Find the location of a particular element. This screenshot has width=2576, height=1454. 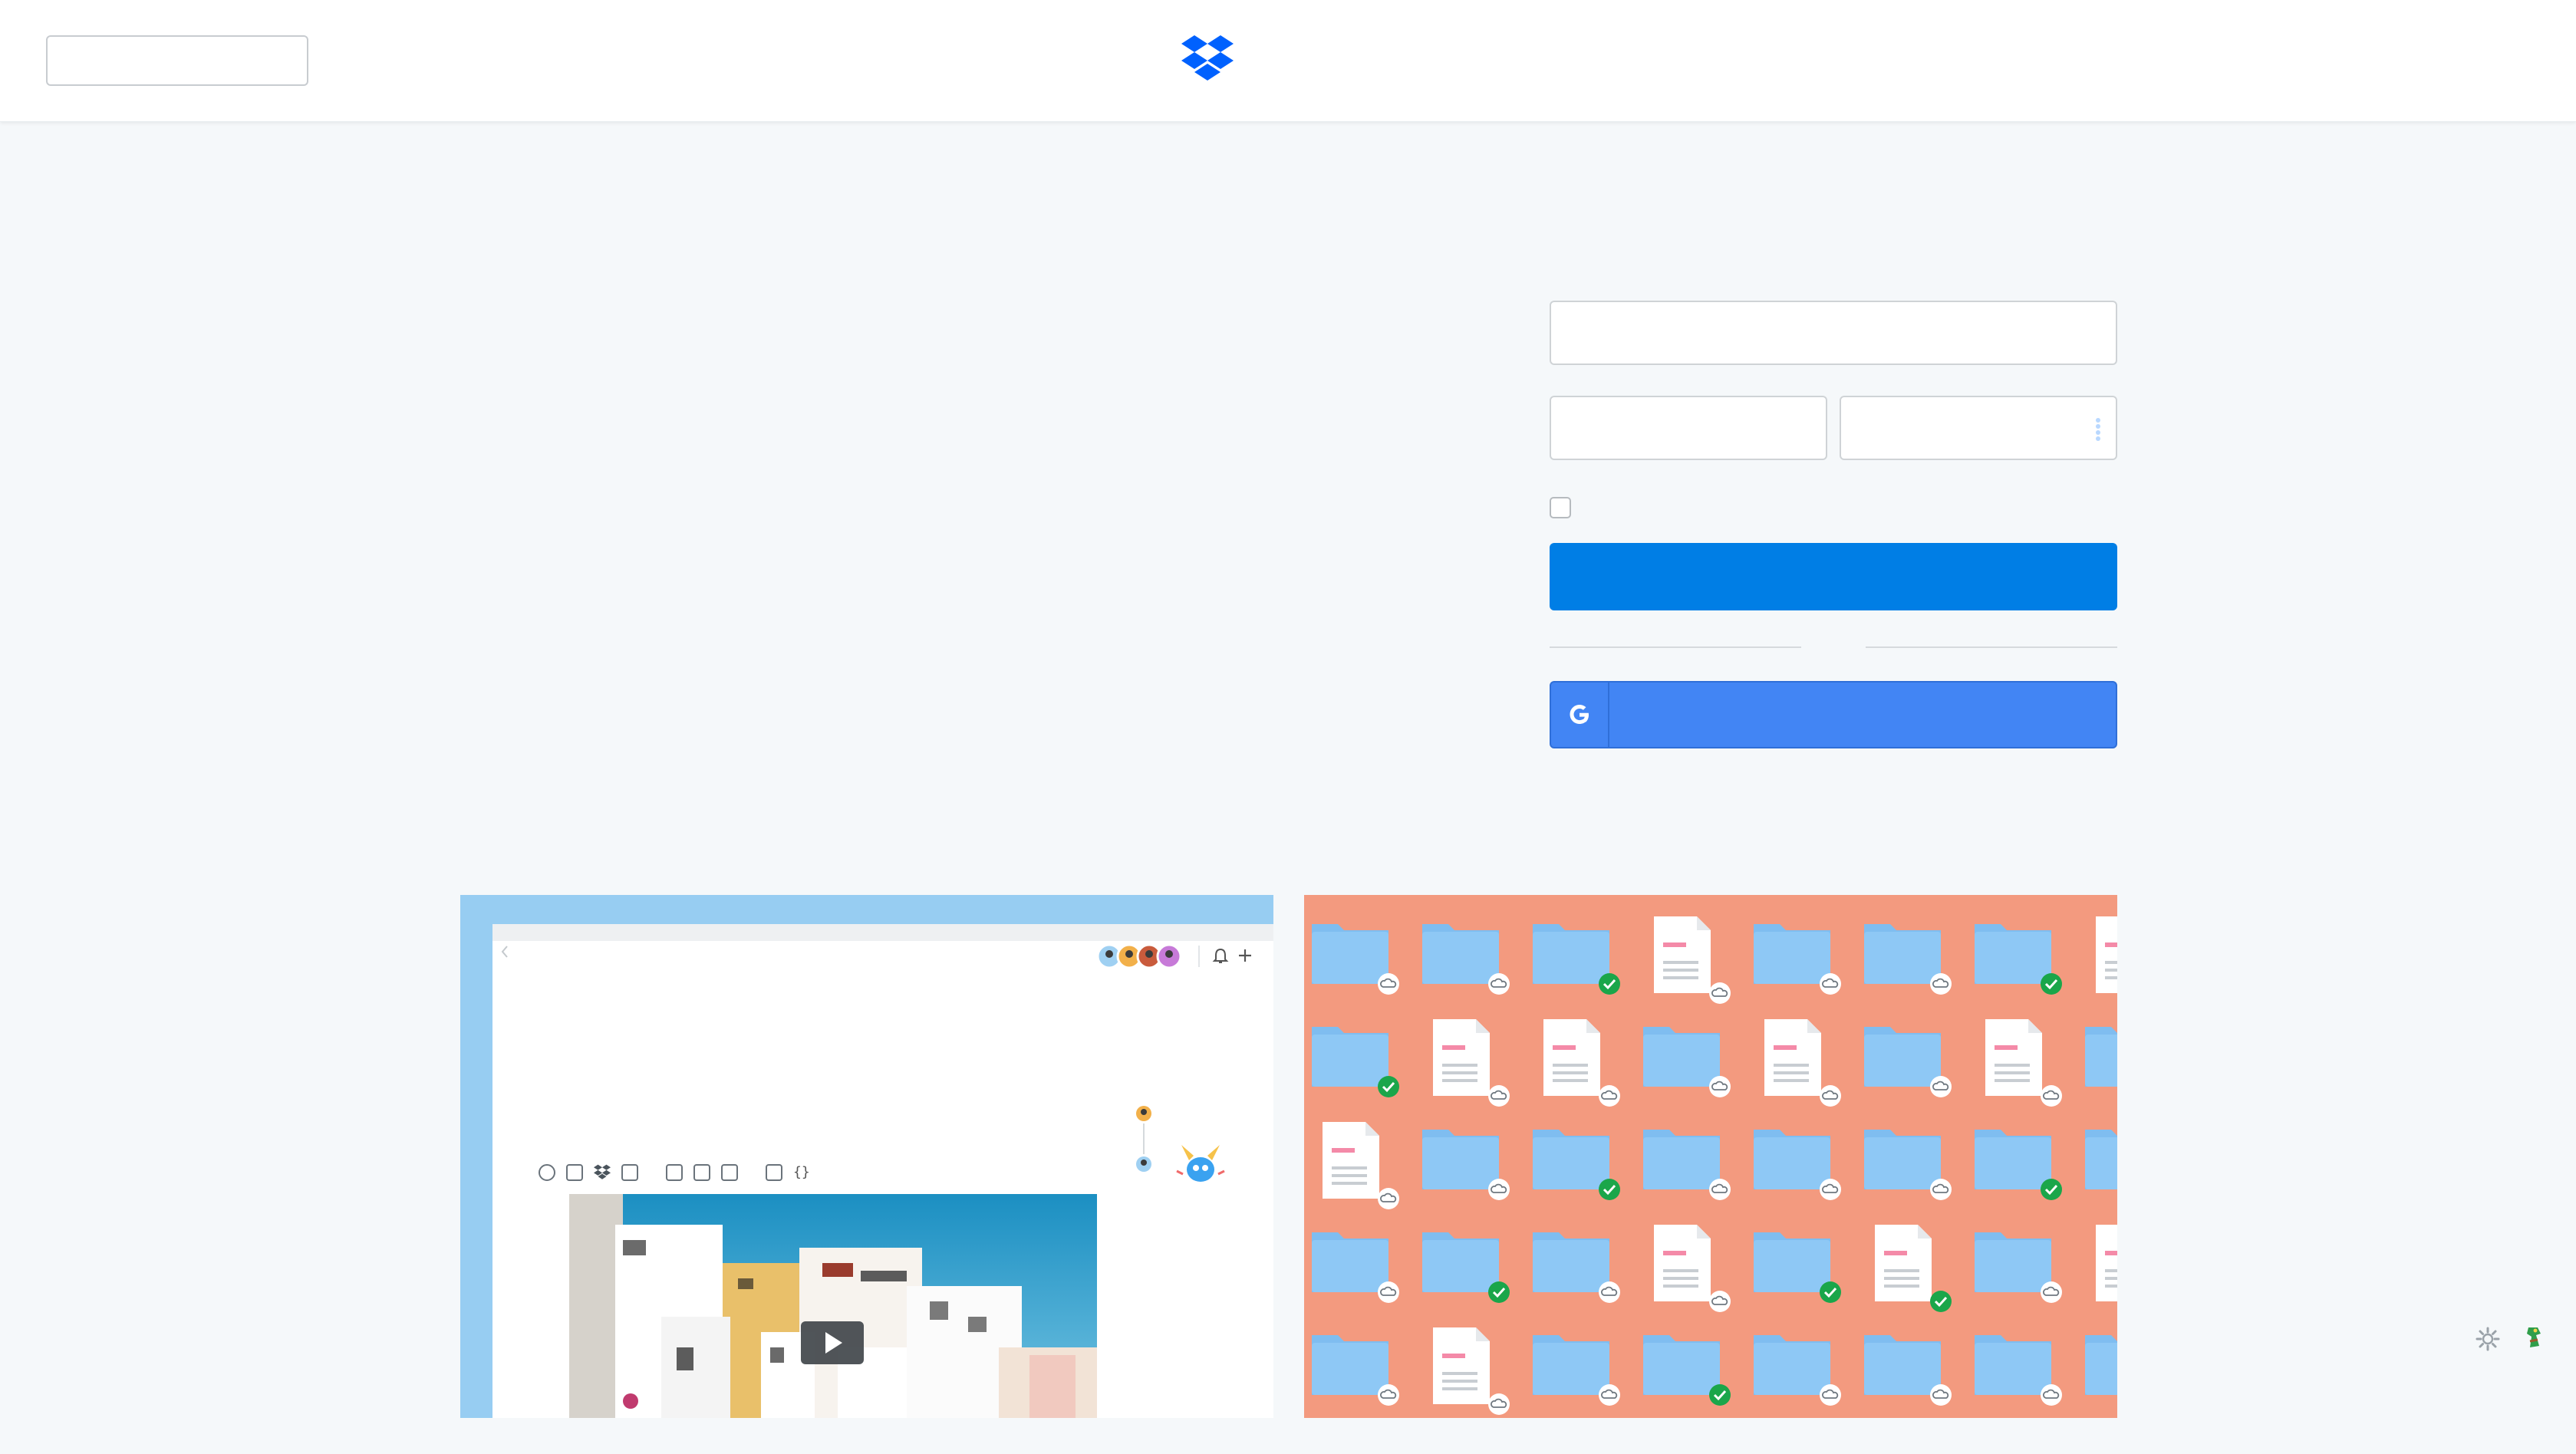

collaborator-avatars is located at coordinates (1138, 956).